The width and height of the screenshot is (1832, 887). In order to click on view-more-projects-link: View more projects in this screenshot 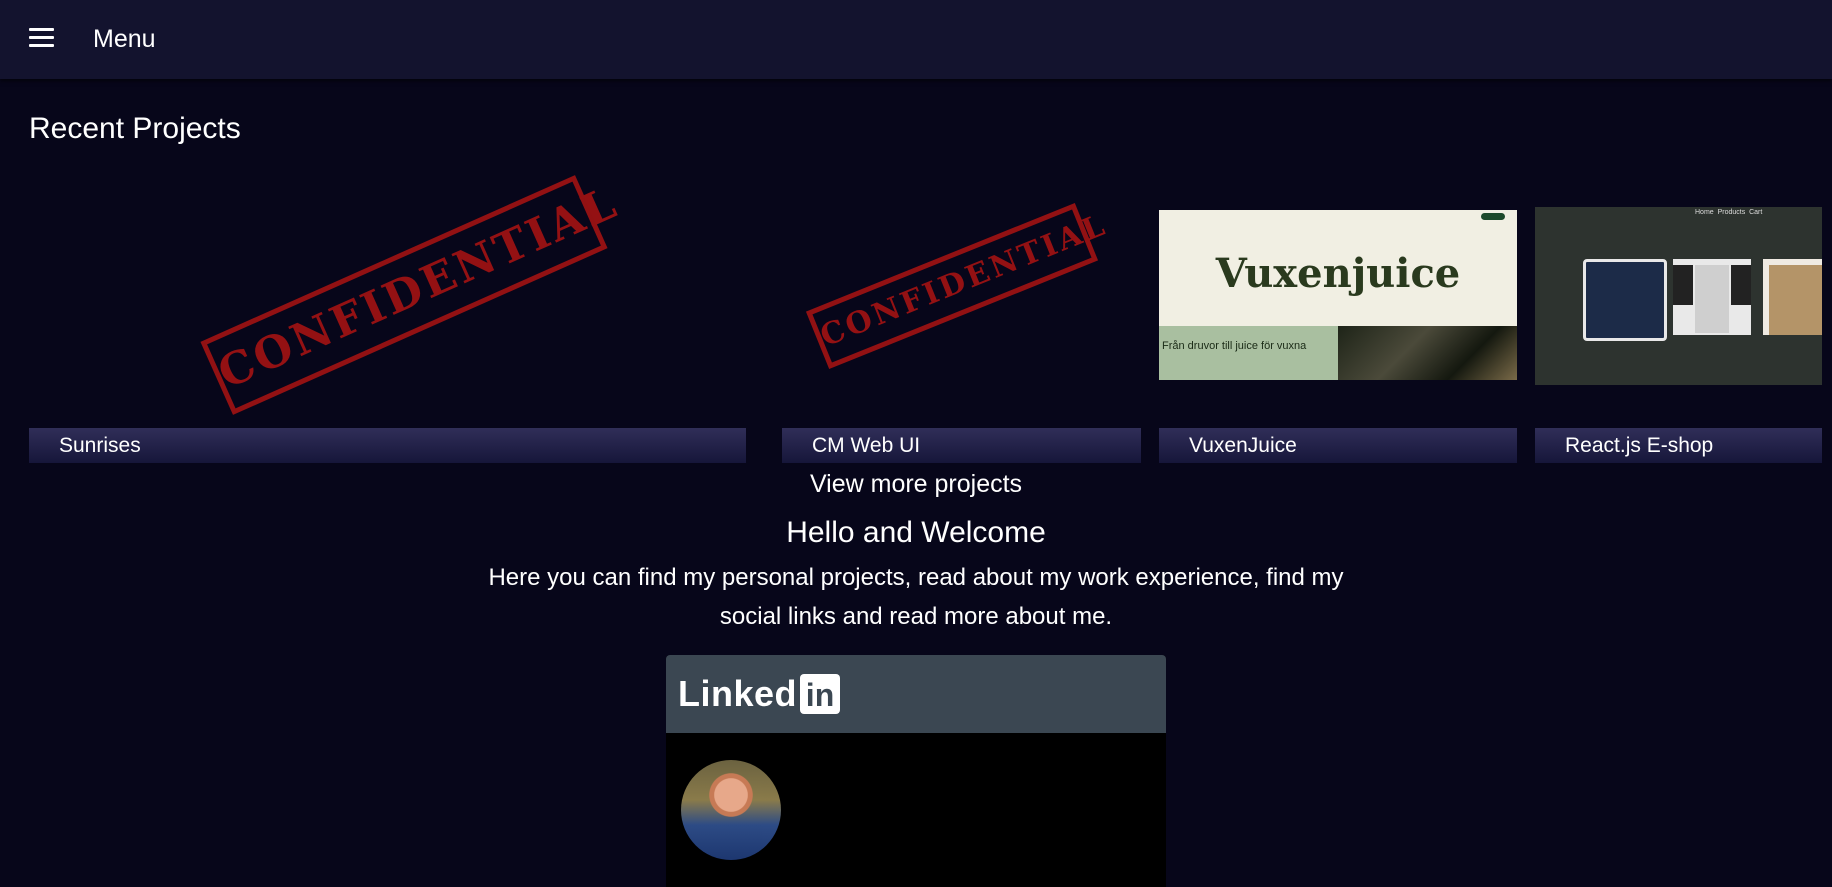, I will do `click(916, 484)`.